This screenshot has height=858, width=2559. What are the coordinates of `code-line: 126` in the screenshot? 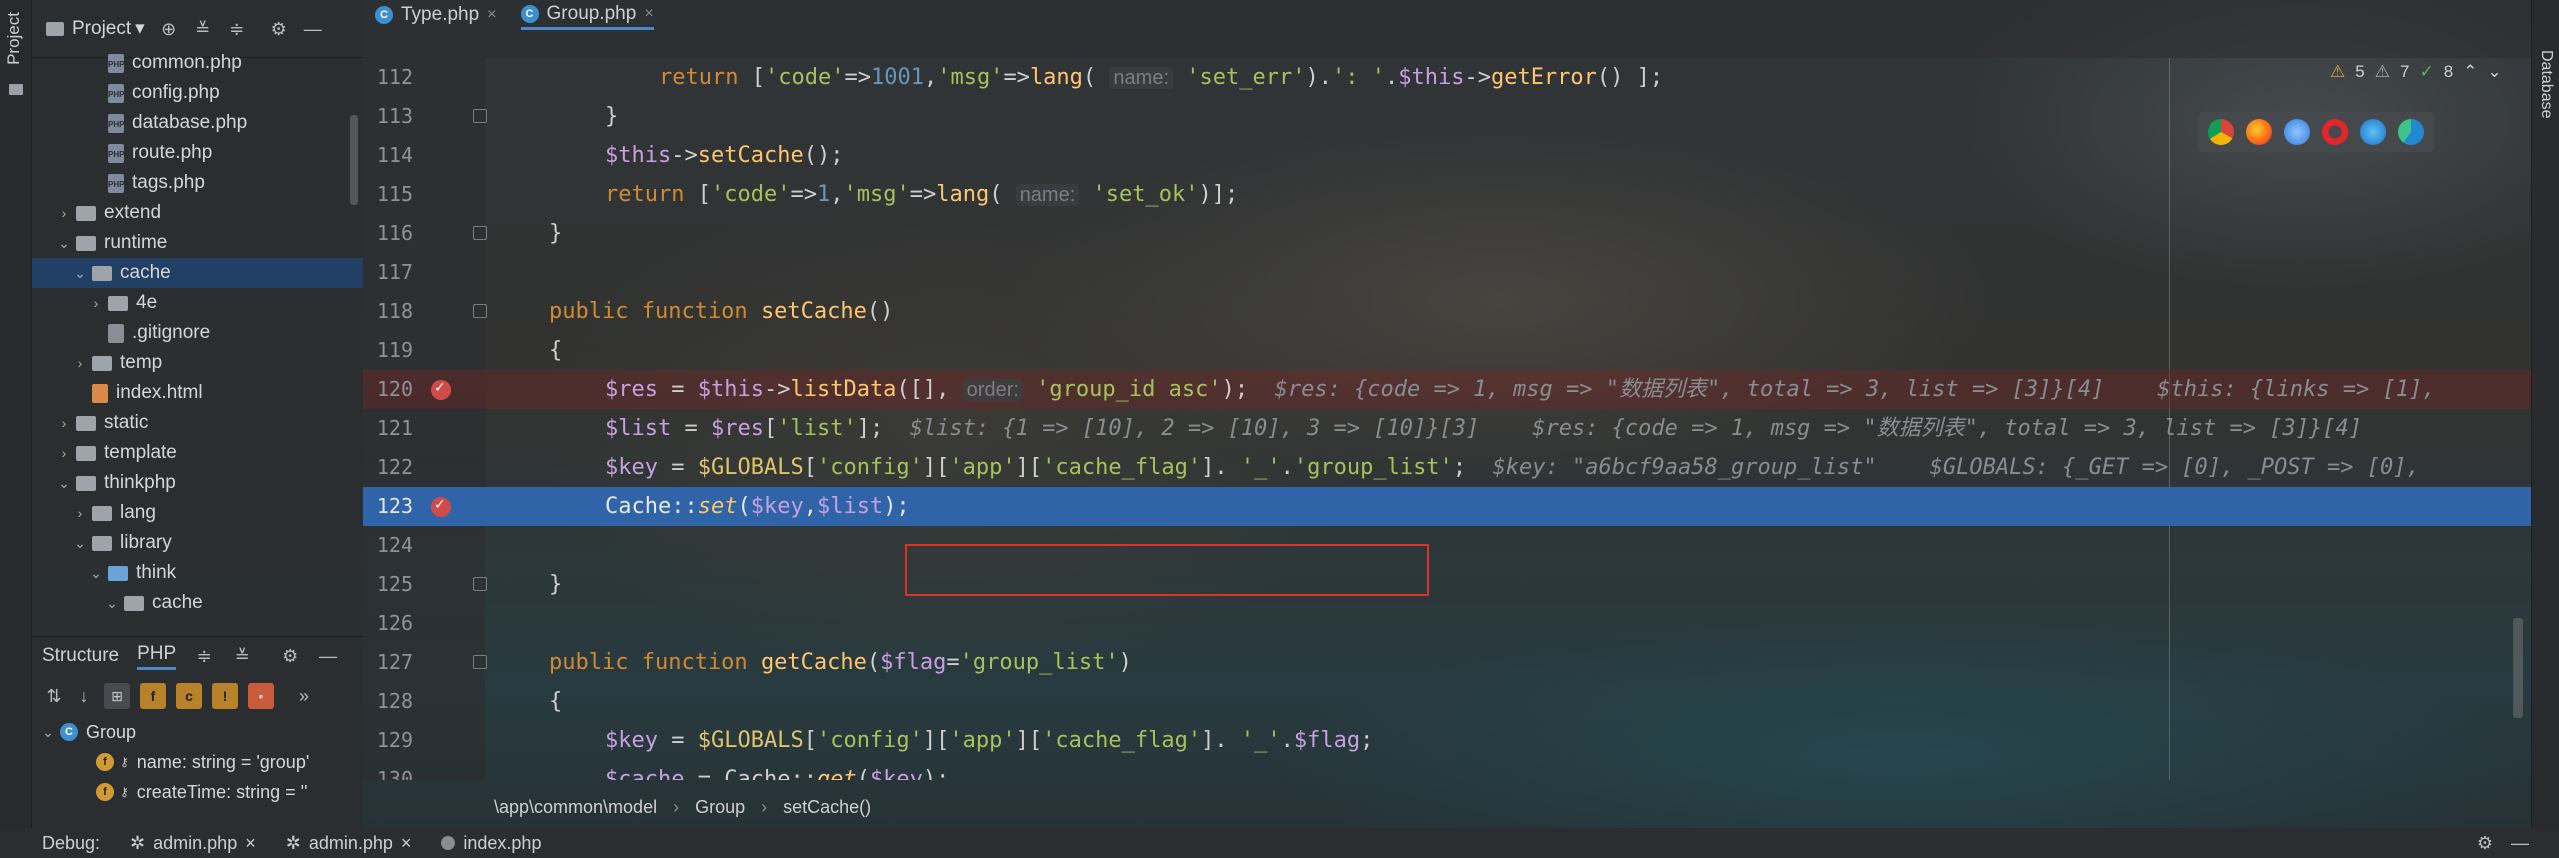 It's located at (1447, 623).